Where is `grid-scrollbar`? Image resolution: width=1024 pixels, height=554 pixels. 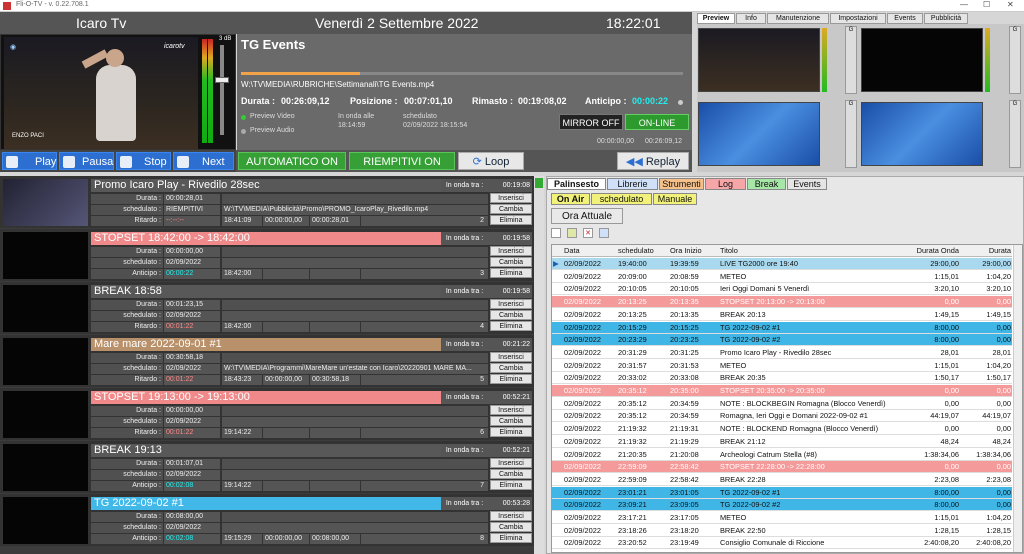
grid-scrollbar is located at coordinates (1017, 398).